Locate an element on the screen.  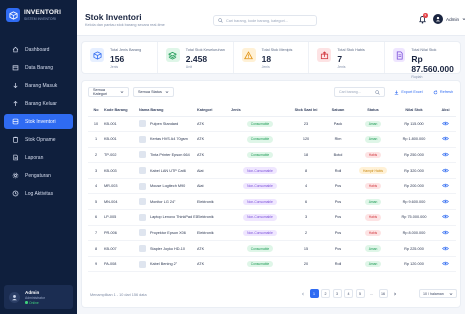
cell-value: Rp 120.000 is located at coordinates (414, 264).